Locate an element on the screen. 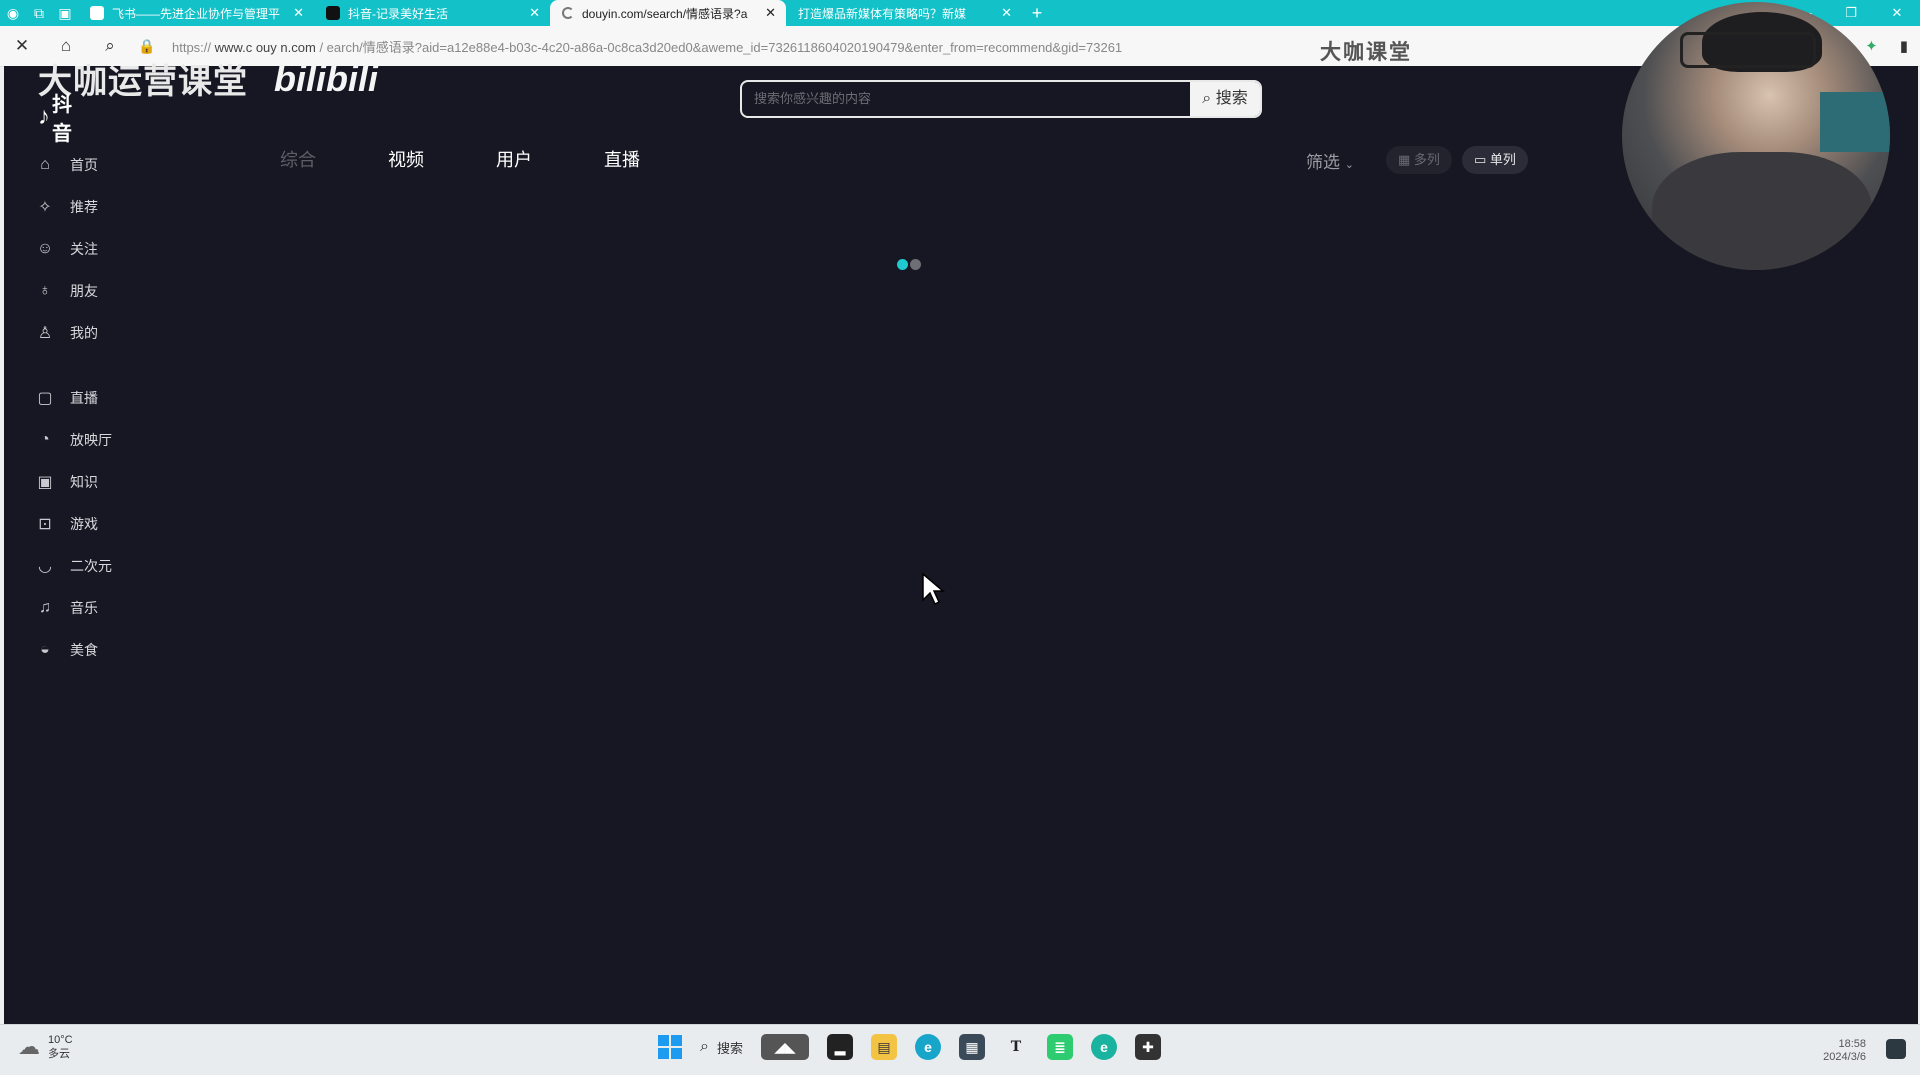 This screenshot has height=1075, width=1920. sidebar-item-live: ▢ 直播 is located at coordinates (73, 398).